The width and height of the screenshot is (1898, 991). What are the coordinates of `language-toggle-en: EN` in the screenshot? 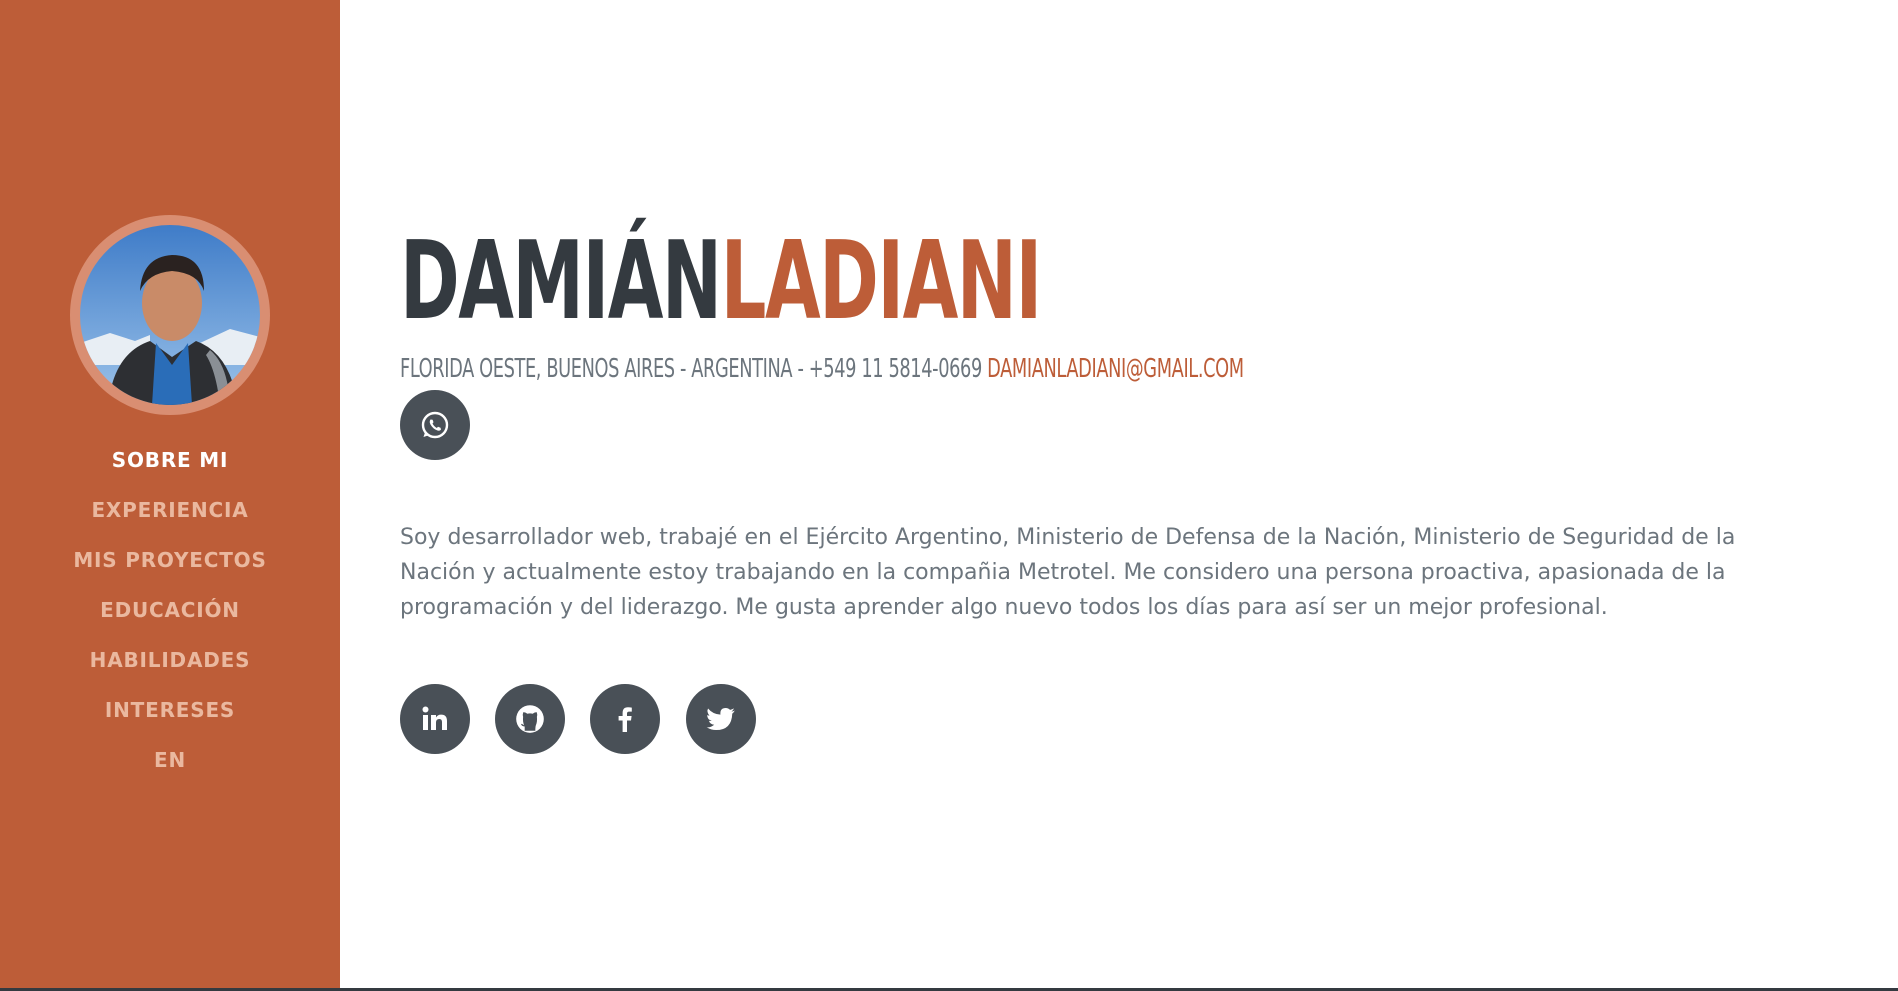 It's located at (170, 765).